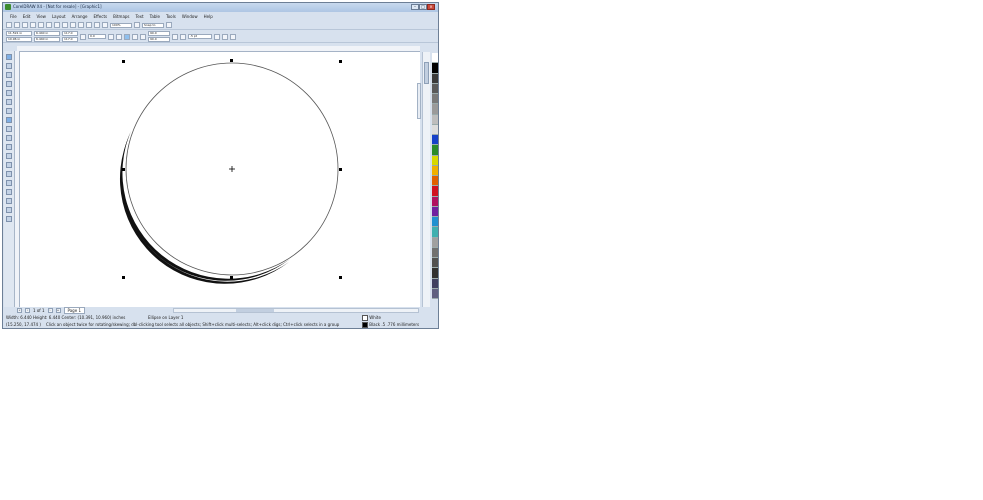 The height and width of the screenshot is (500, 983). I want to click on docker-tab, so click(419, 101).